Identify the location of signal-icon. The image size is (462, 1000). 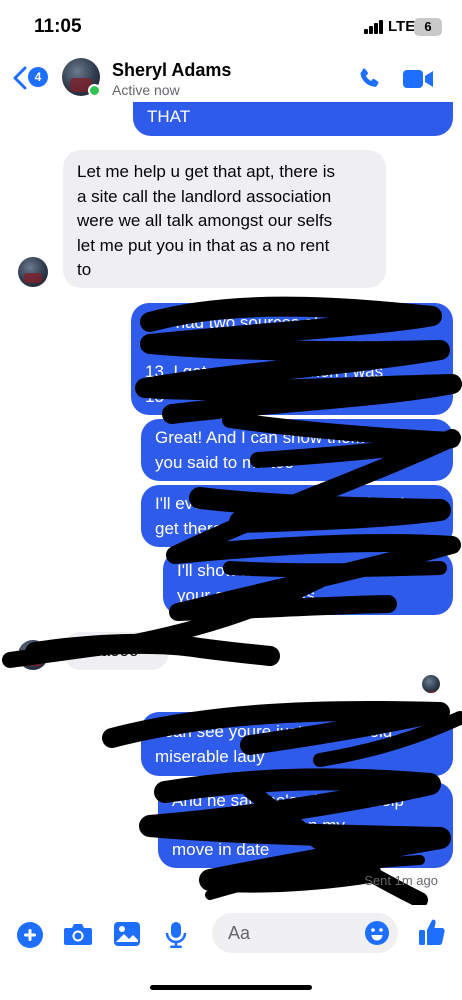
(374, 27).